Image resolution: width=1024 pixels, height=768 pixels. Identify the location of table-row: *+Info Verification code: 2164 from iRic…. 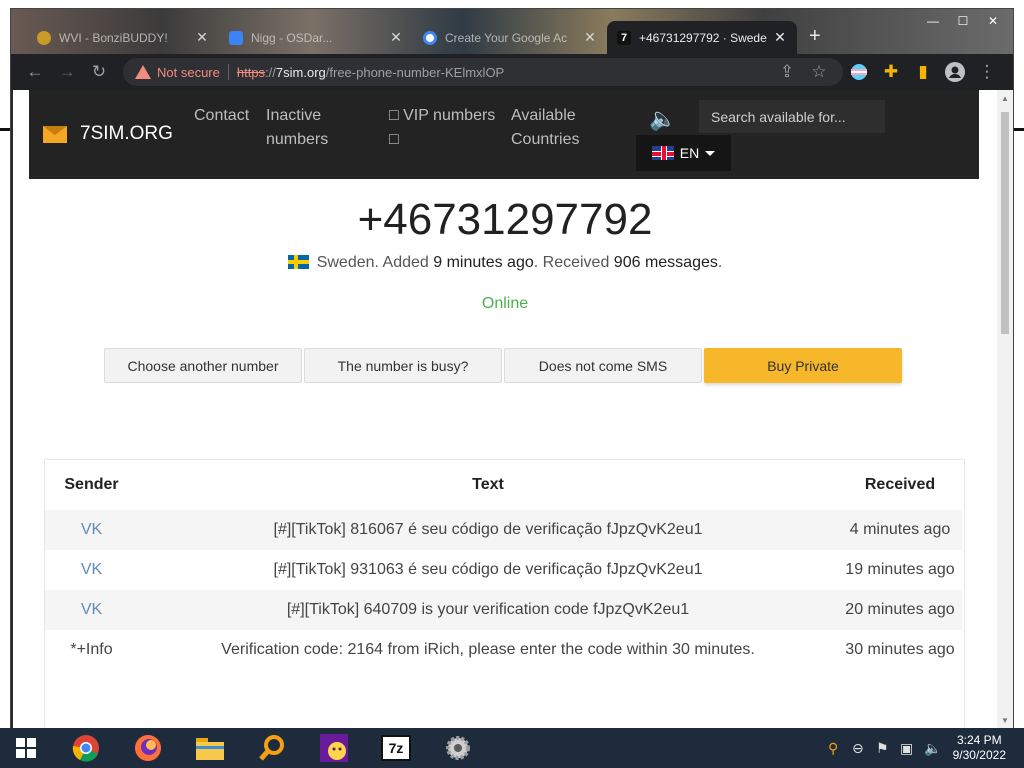
(503, 650).